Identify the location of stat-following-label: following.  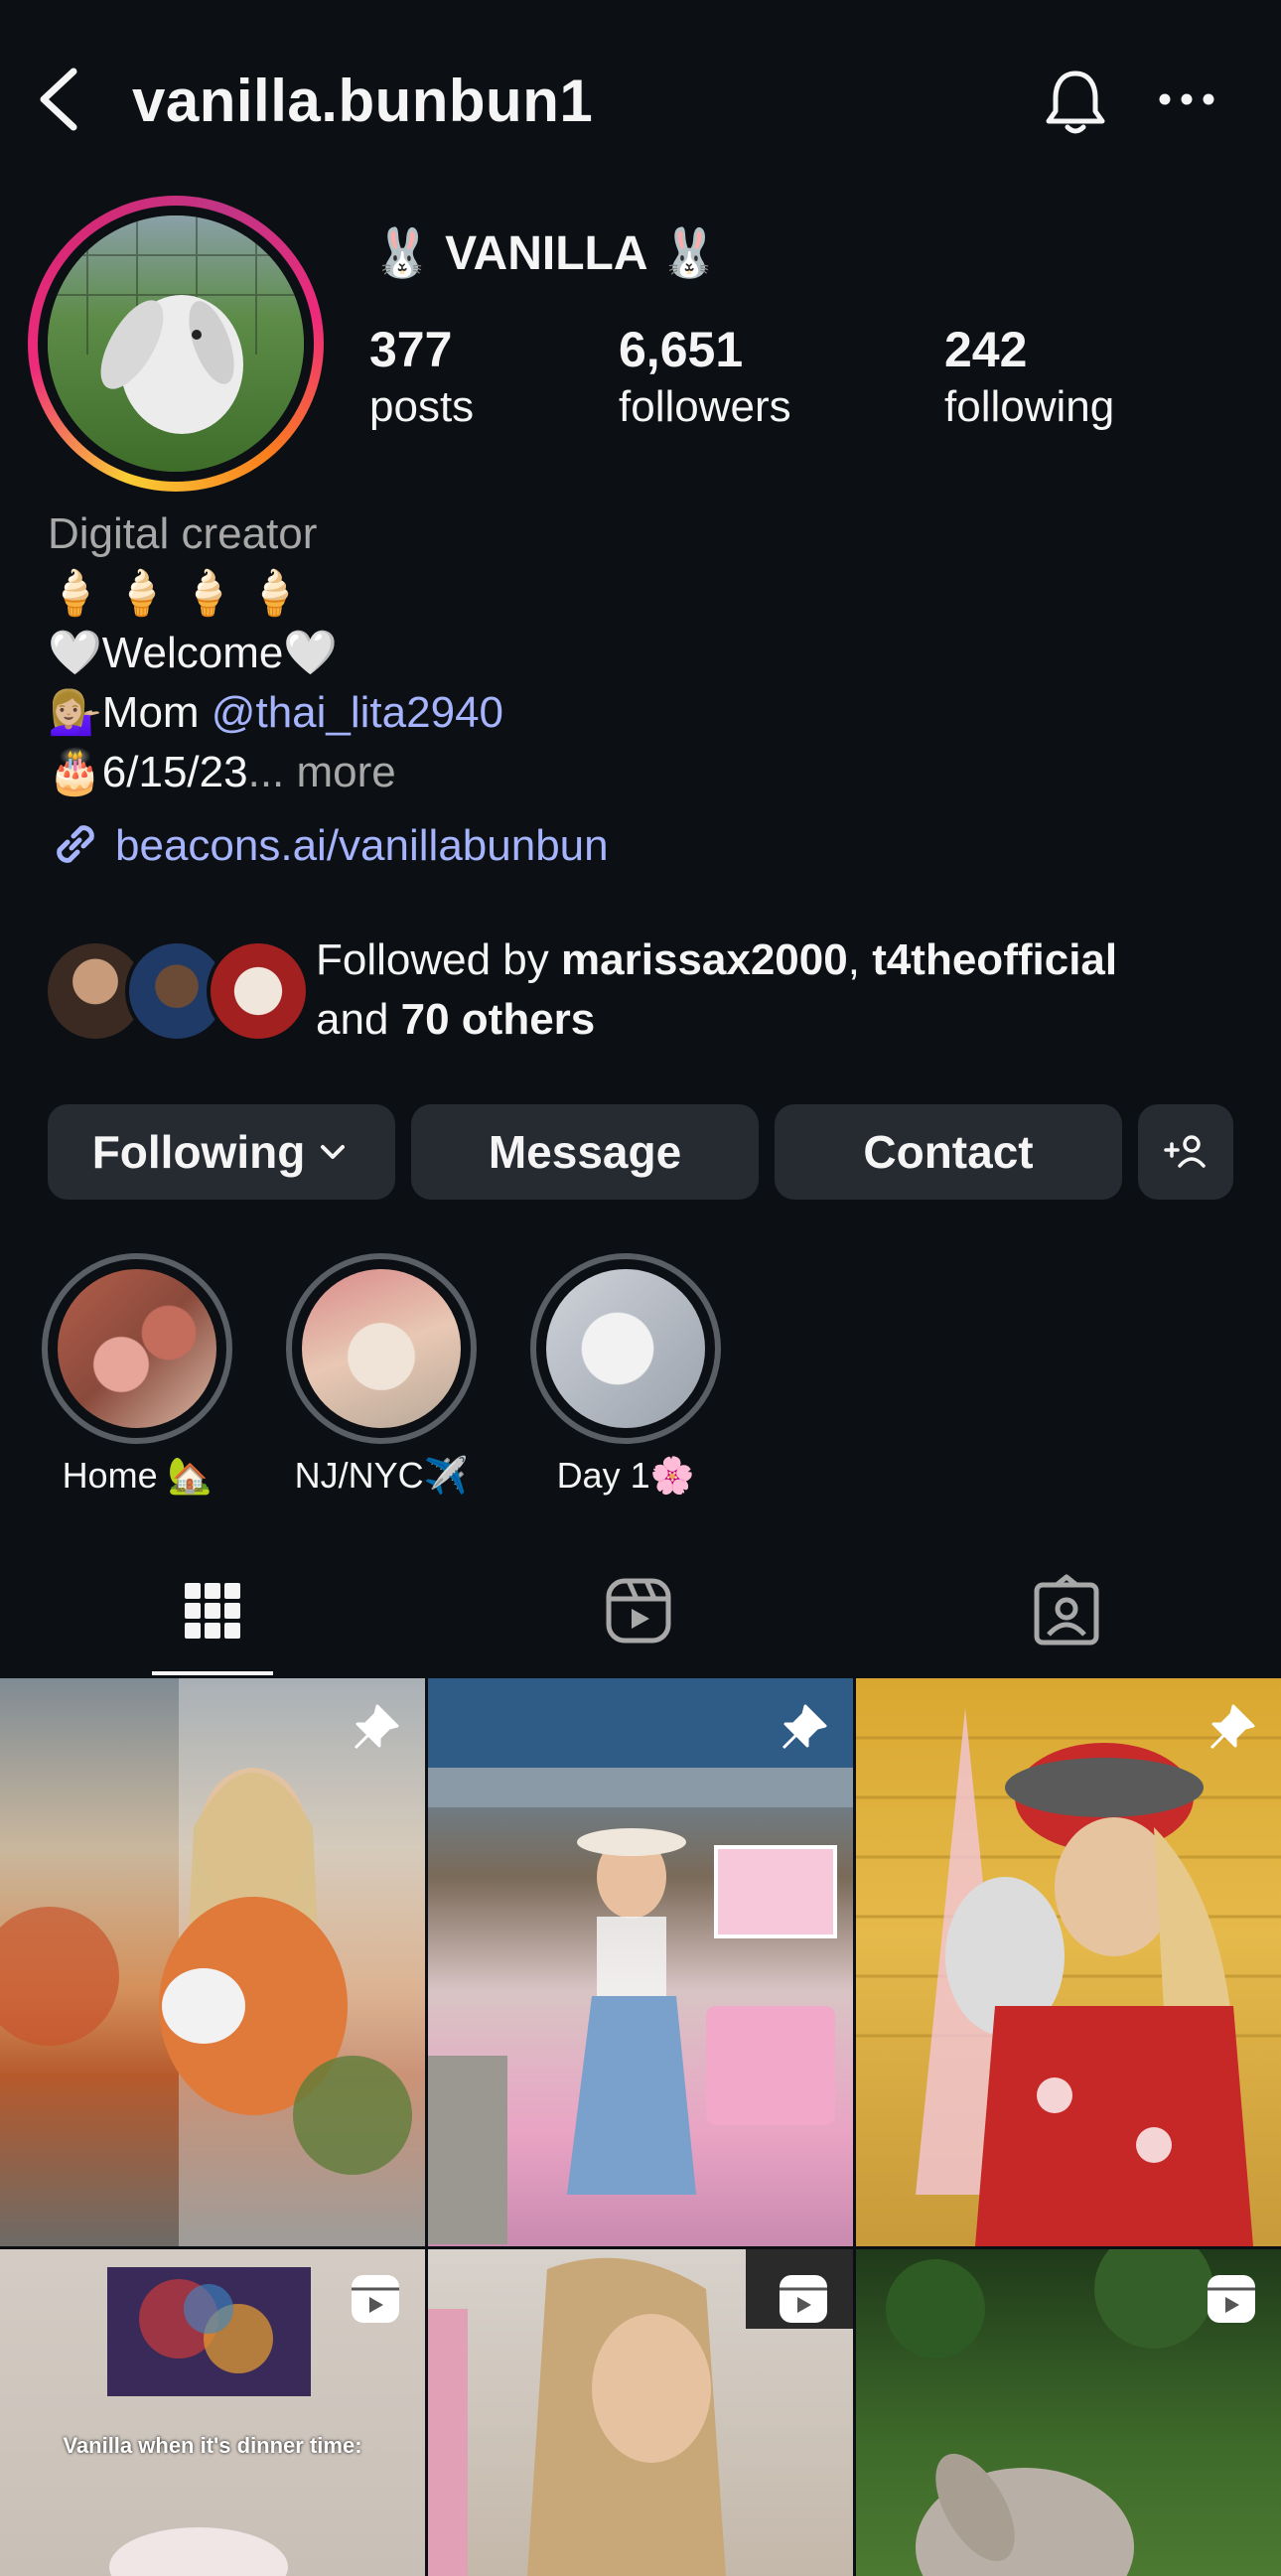
(1029, 407).